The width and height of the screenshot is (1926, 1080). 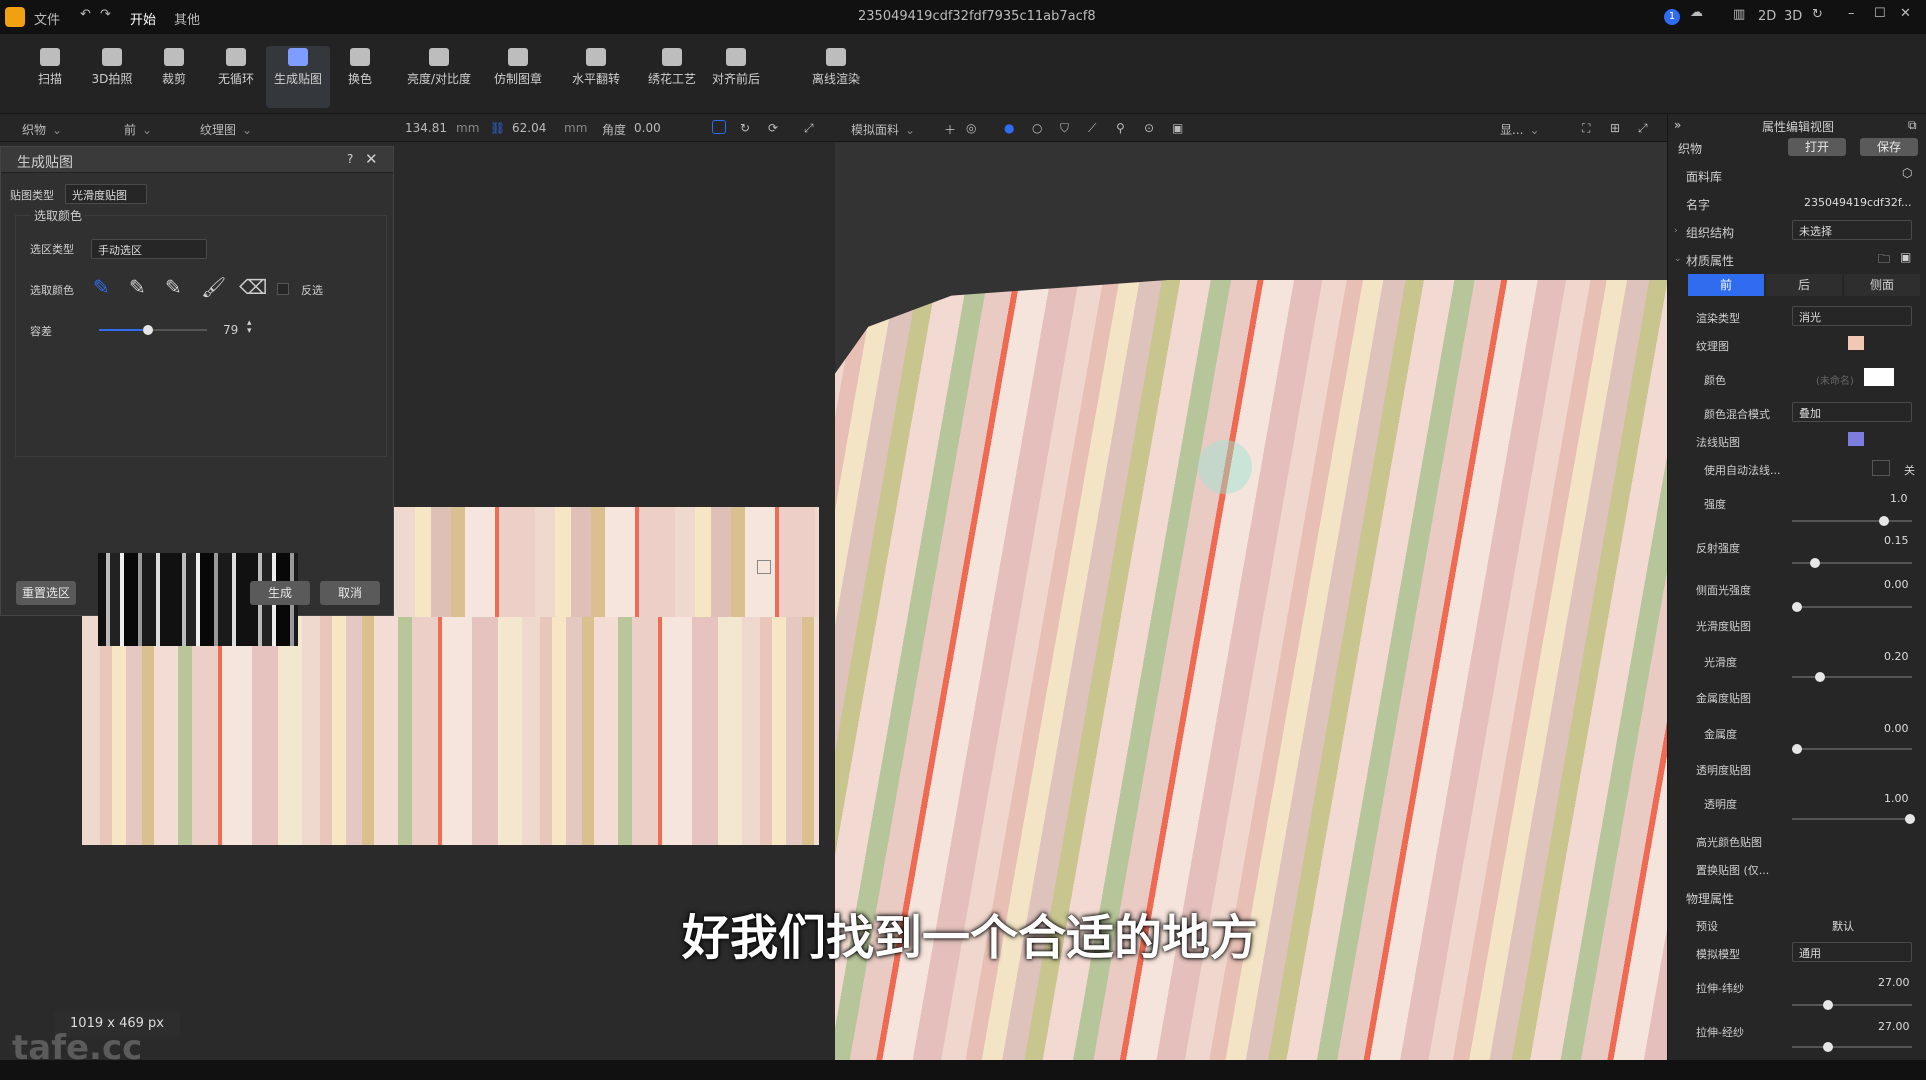 I want to click on render-type-select: 消光, so click(x=1852, y=316).